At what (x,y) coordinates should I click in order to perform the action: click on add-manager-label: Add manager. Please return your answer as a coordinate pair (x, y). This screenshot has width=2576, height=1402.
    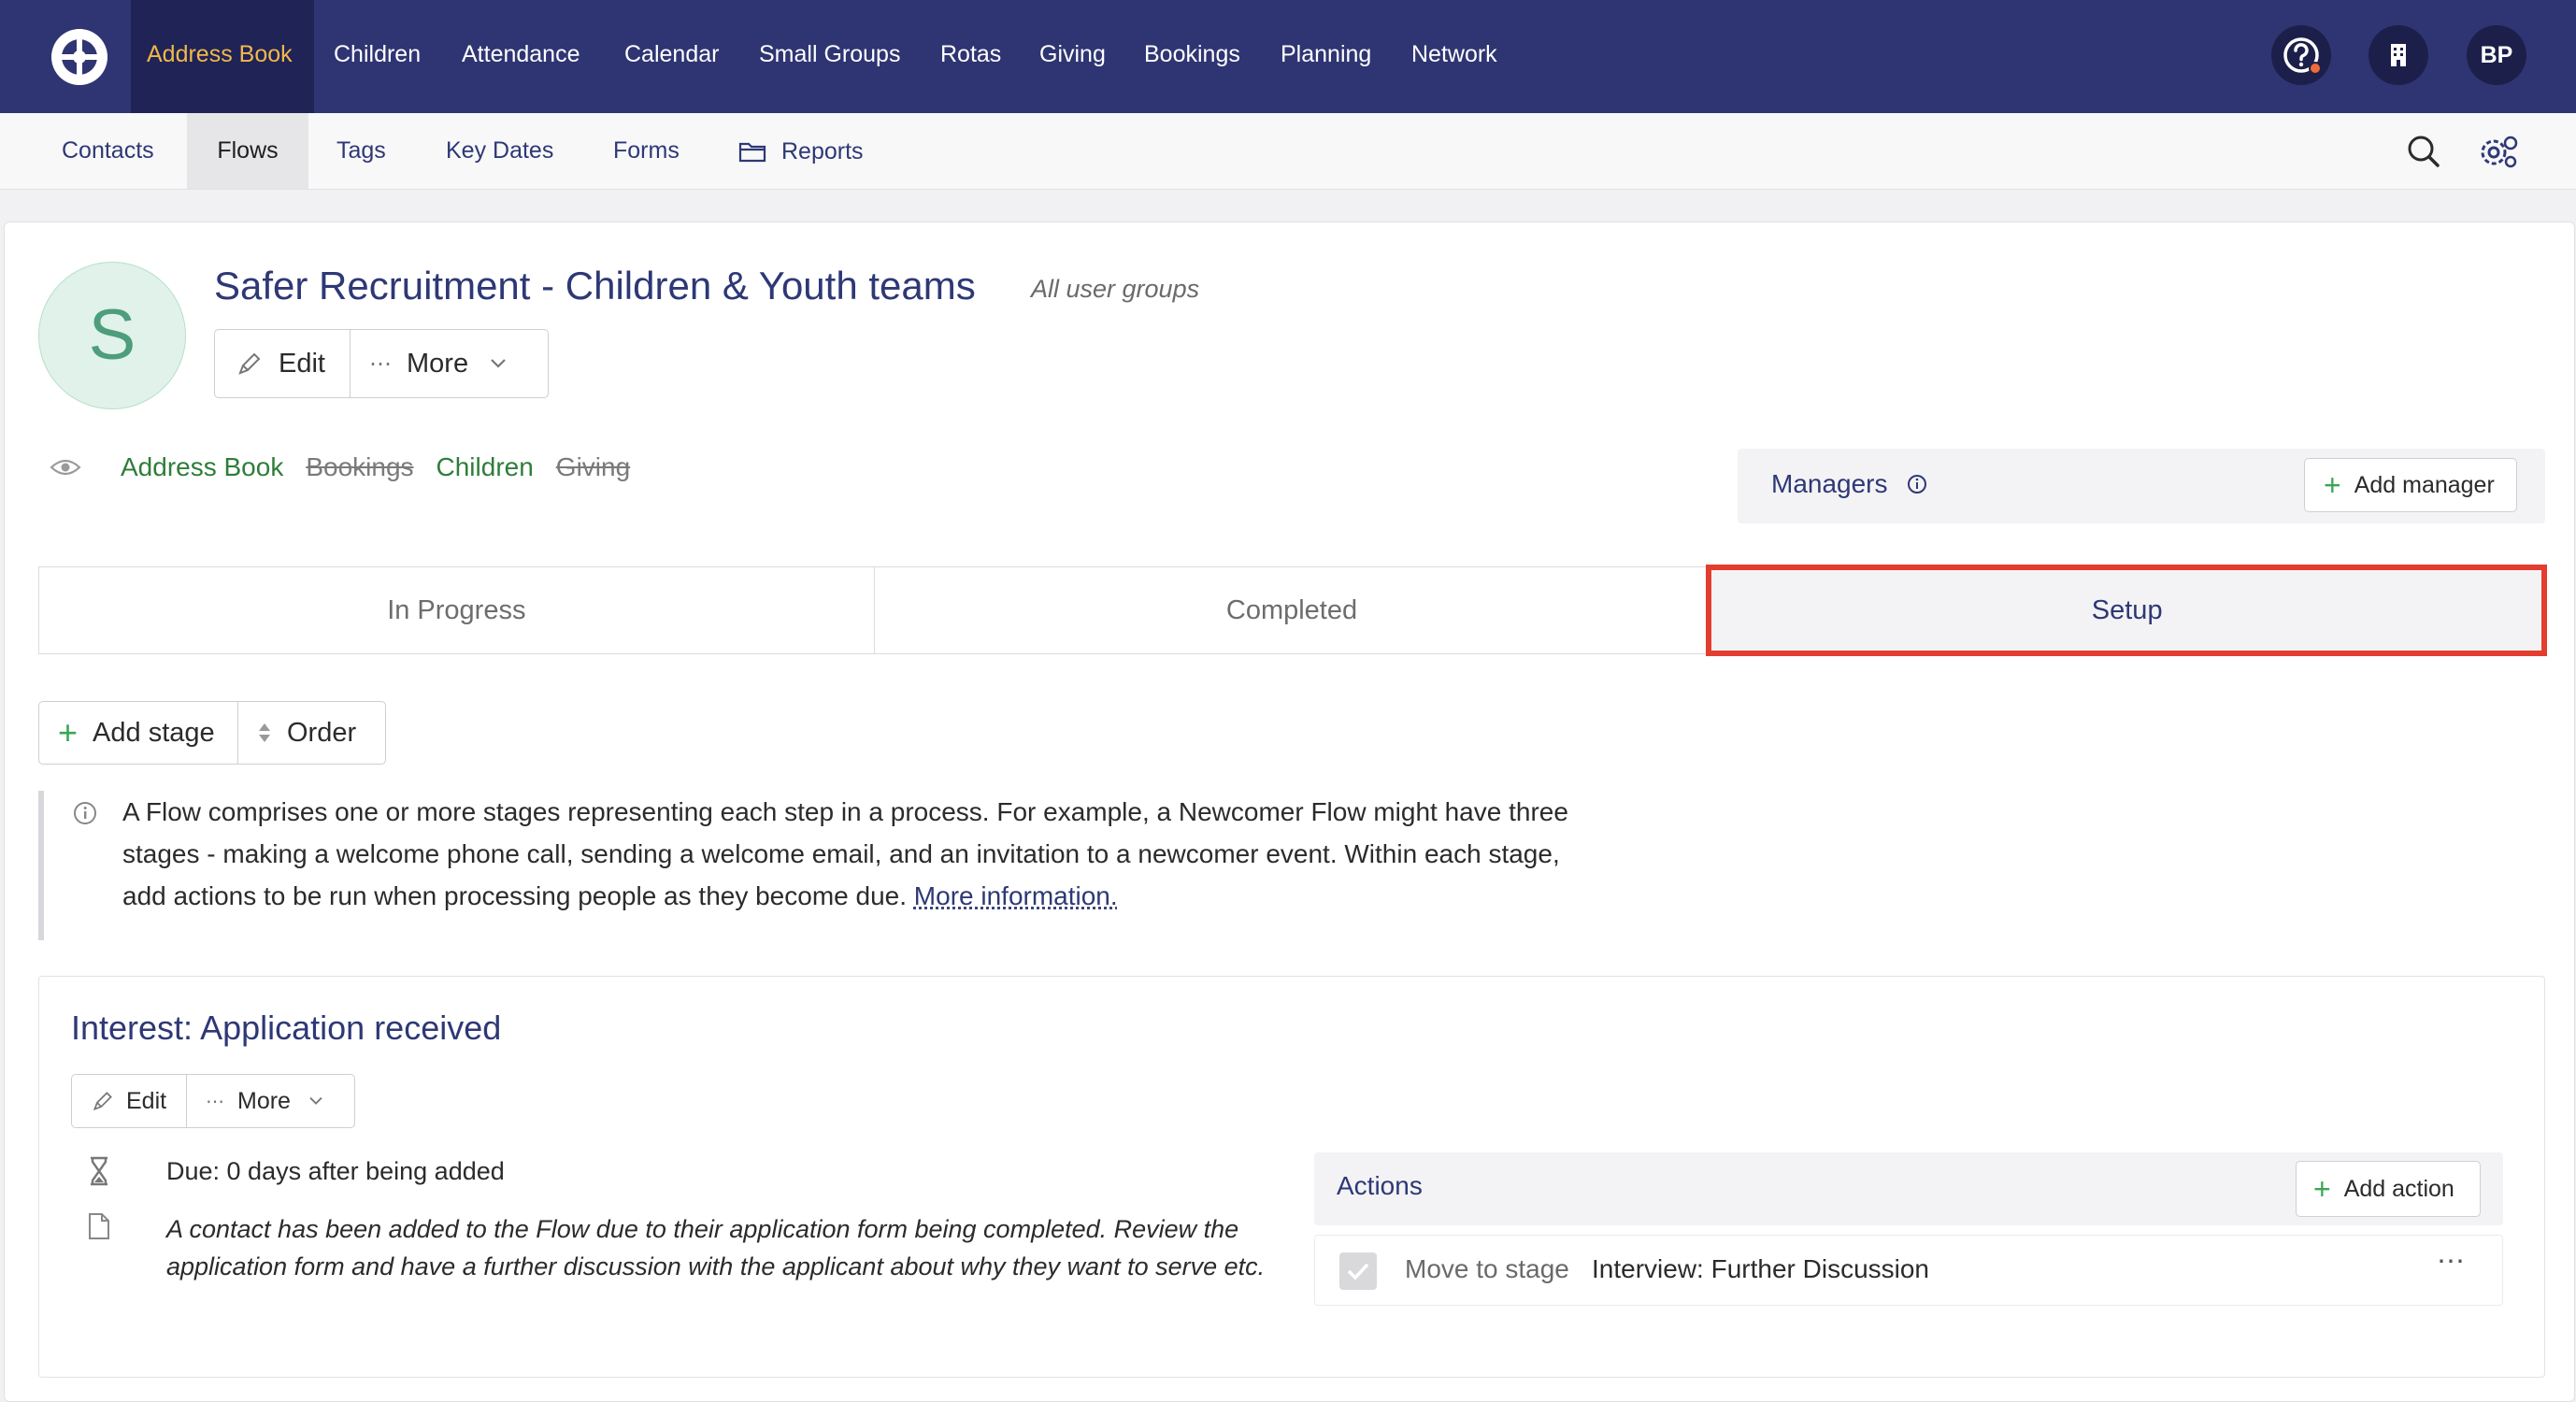
    Looking at the image, I should click on (2424, 484).